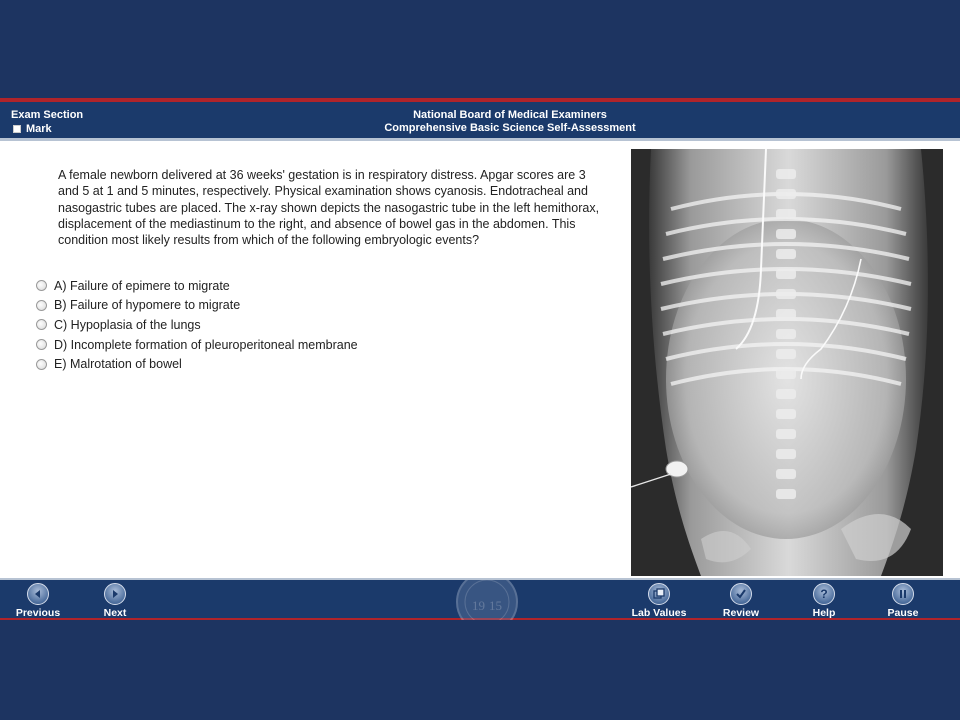  I want to click on review-button: Review, so click(741, 601).